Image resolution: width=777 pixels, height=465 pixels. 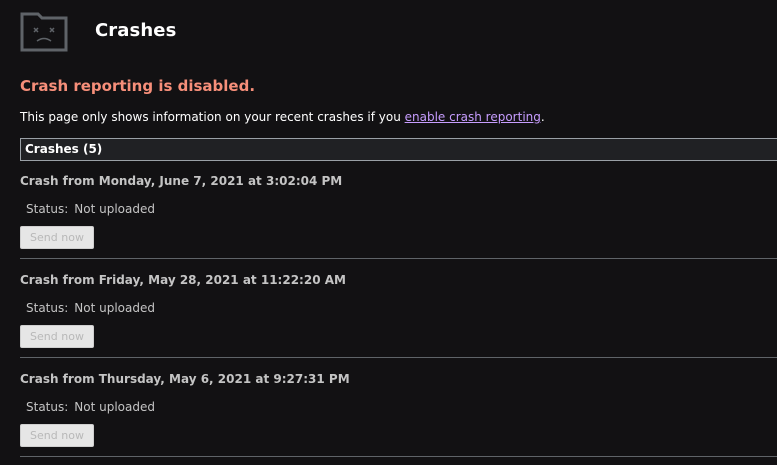 I want to click on info-text-after: ., so click(x=542, y=117).